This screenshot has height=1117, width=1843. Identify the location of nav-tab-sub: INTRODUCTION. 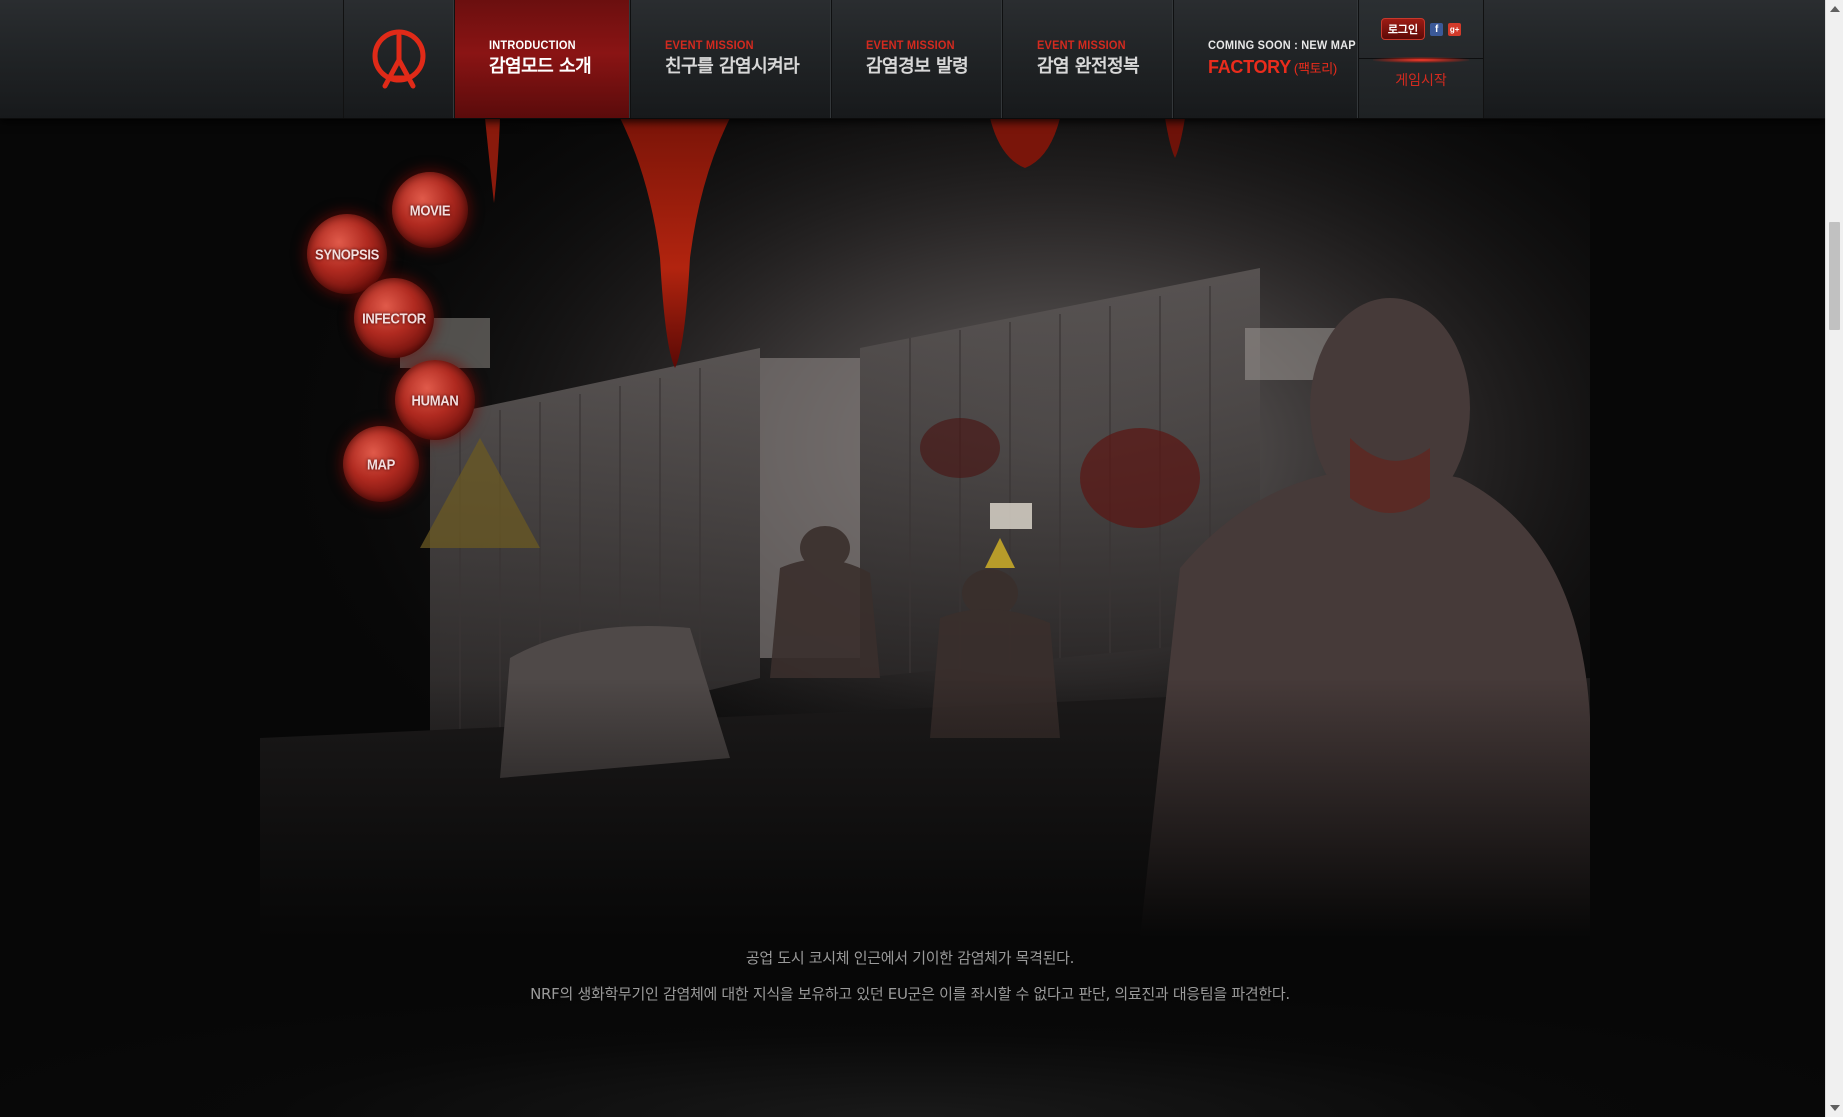
(532, 46).